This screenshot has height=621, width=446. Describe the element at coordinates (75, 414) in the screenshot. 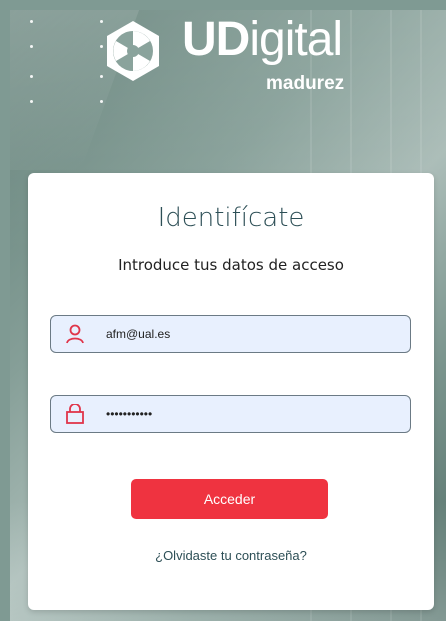

I see `lock-icon` at that location.